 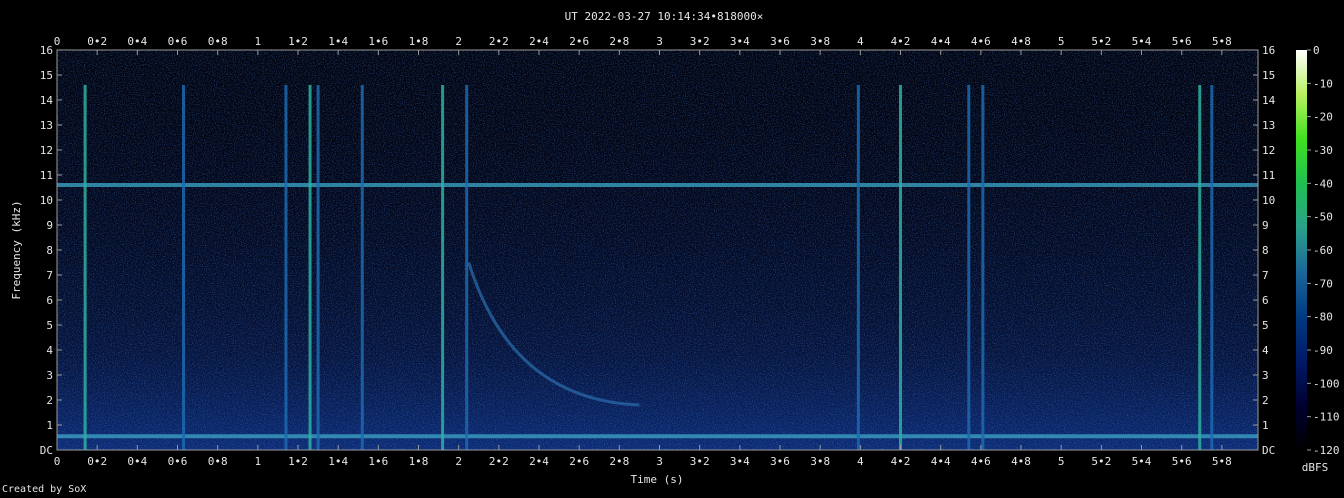 What do you see at coordinates (901, 461) in the screenshot?
I see `x-tick-label-bottom-21: 4•2` at bounding box center [901, 461].